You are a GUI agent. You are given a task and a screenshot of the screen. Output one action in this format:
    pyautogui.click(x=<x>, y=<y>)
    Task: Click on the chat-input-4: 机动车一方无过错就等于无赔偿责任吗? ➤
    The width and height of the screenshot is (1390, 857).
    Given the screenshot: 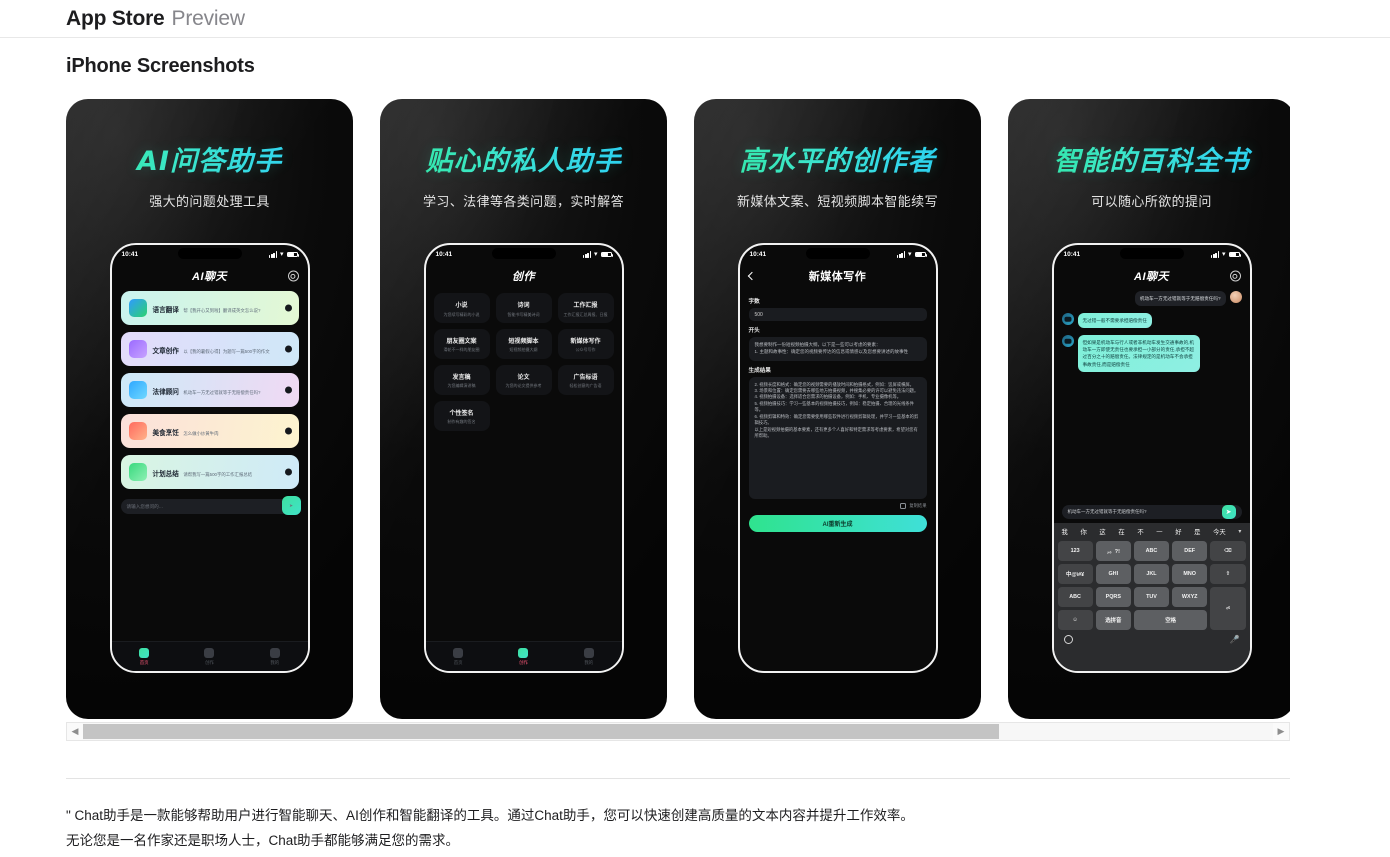 What is the action you would take?
    pyautogui.click(x=1151, y=512)
    